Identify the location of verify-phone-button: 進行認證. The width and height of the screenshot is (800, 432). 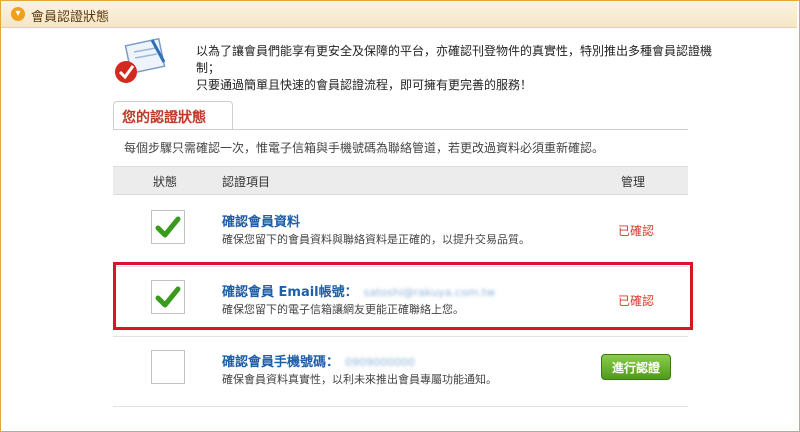
(636, 367).